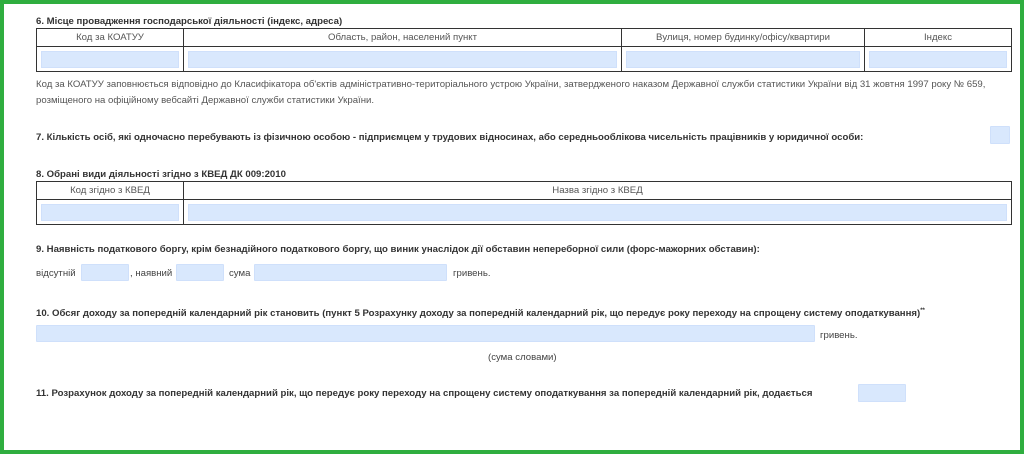 Image resolution: width=1024 pixels, height=454 pixels. I want to click on income-amount-input, so click(425, 333).